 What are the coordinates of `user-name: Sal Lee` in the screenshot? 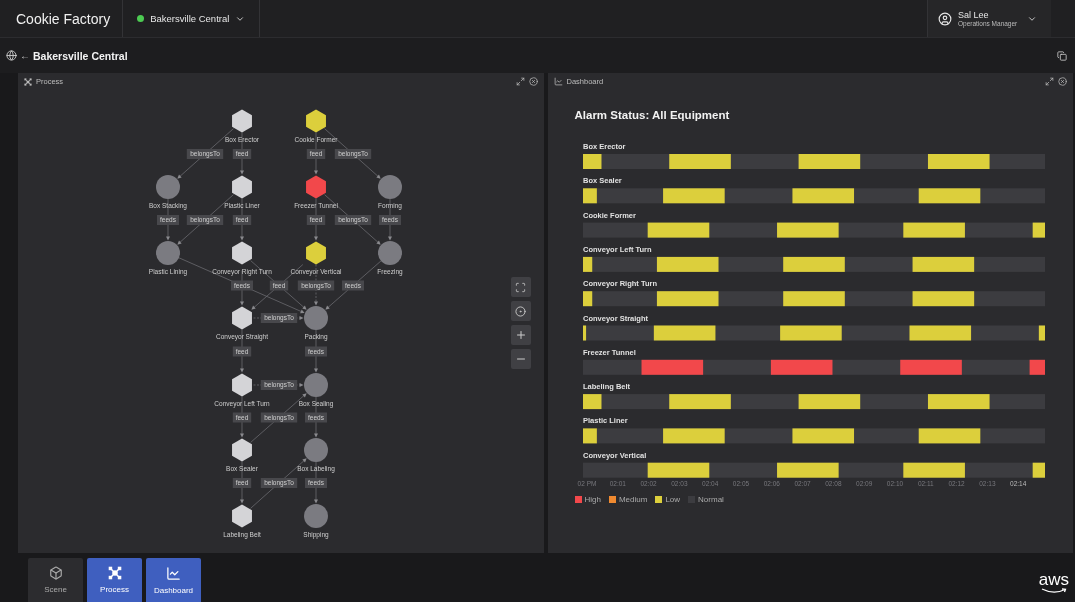 It's located at (974, 15).